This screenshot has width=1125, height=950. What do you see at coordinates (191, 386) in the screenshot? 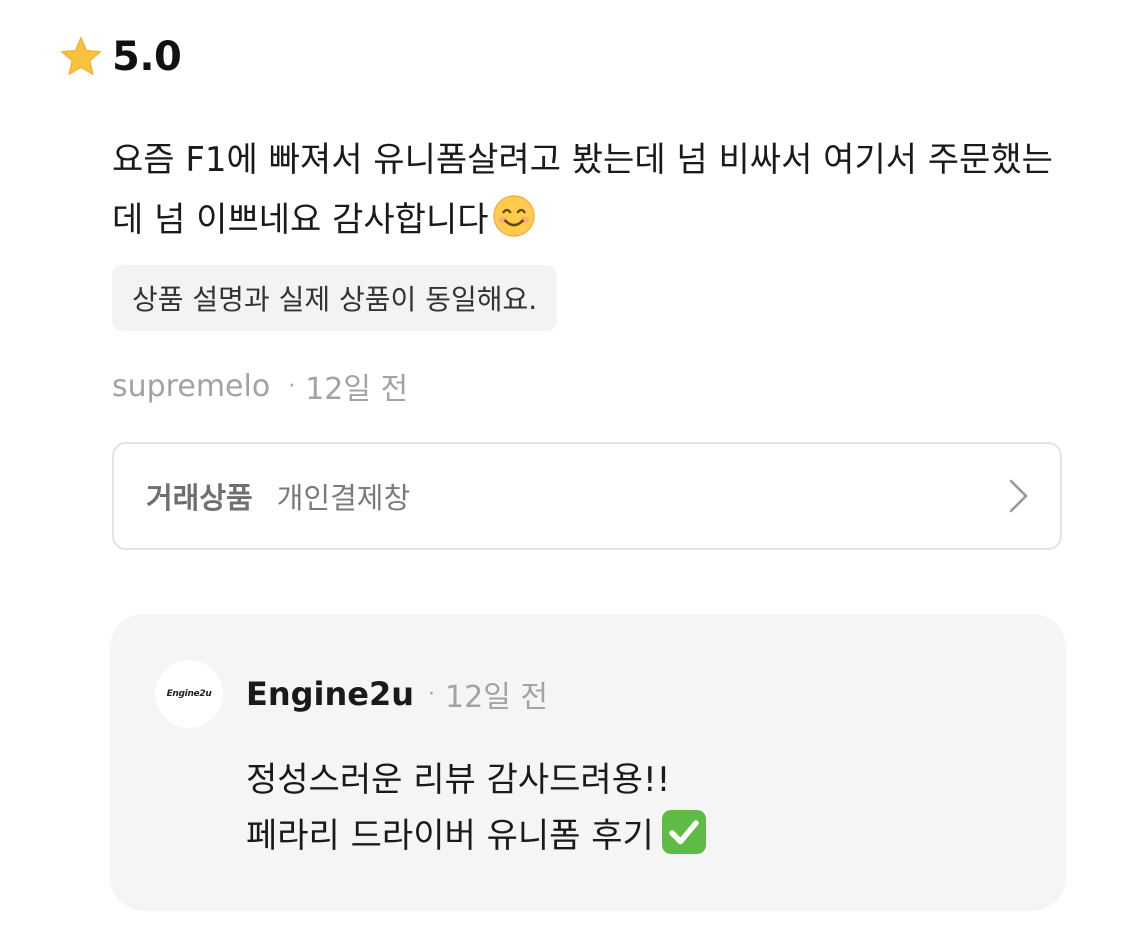
I see `review-author: supremelo` at bounding box center [191, 386].